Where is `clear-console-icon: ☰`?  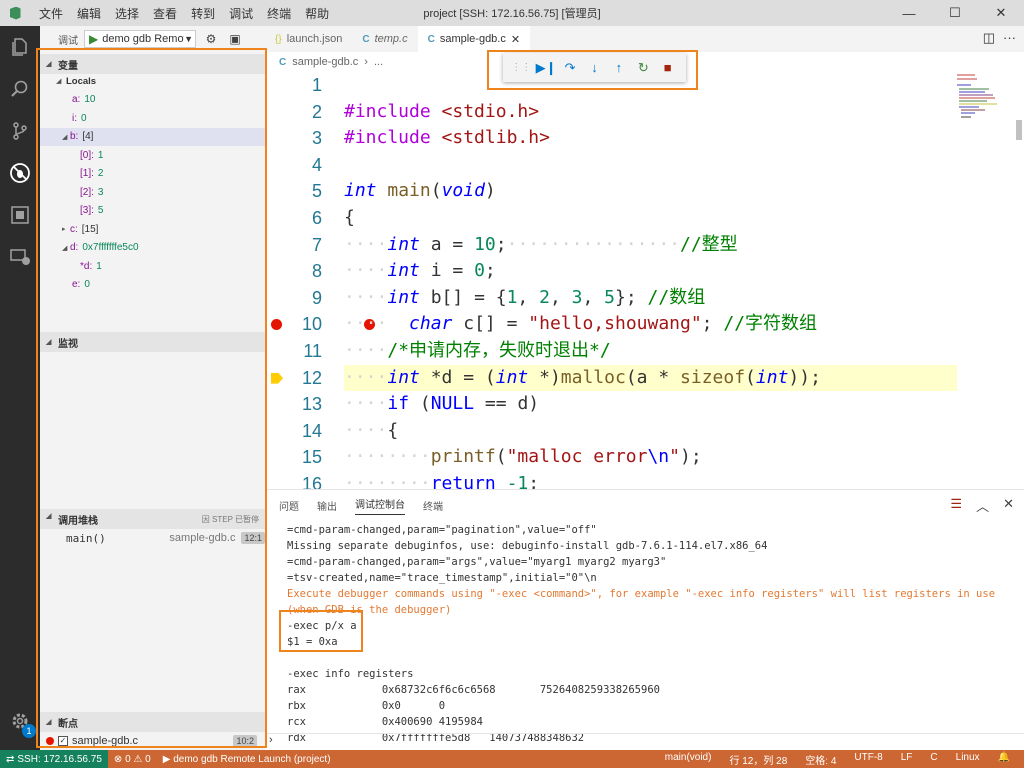
clear-console-icon: ☰ is located at coordinates (956, 505).